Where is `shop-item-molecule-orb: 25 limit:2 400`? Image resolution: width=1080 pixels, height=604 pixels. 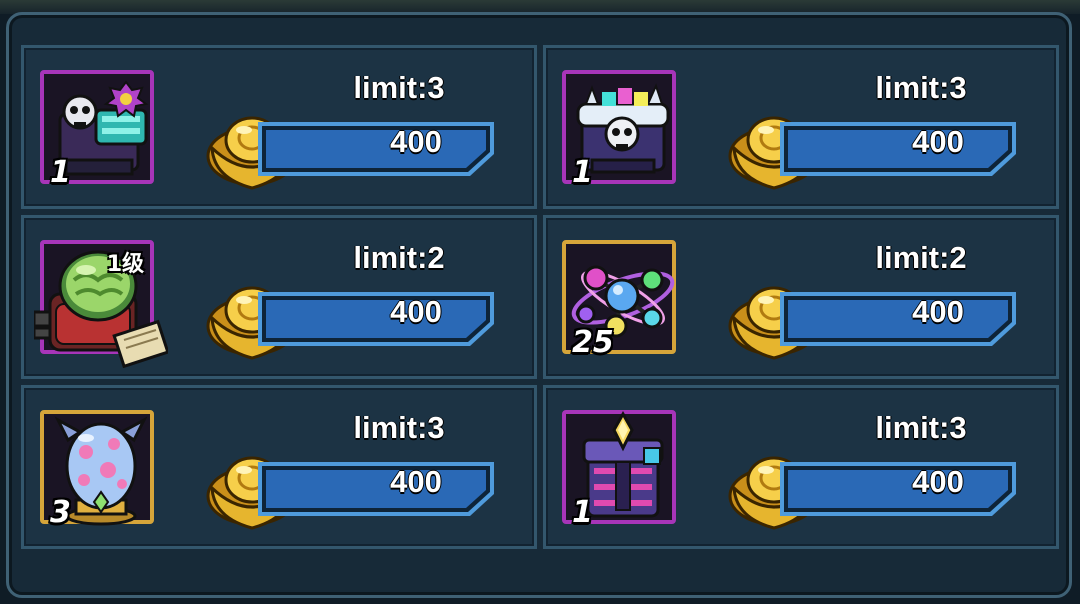
shop-item-molecule-orb: 25 limit:2 400 is located at coordinates (801, 297).